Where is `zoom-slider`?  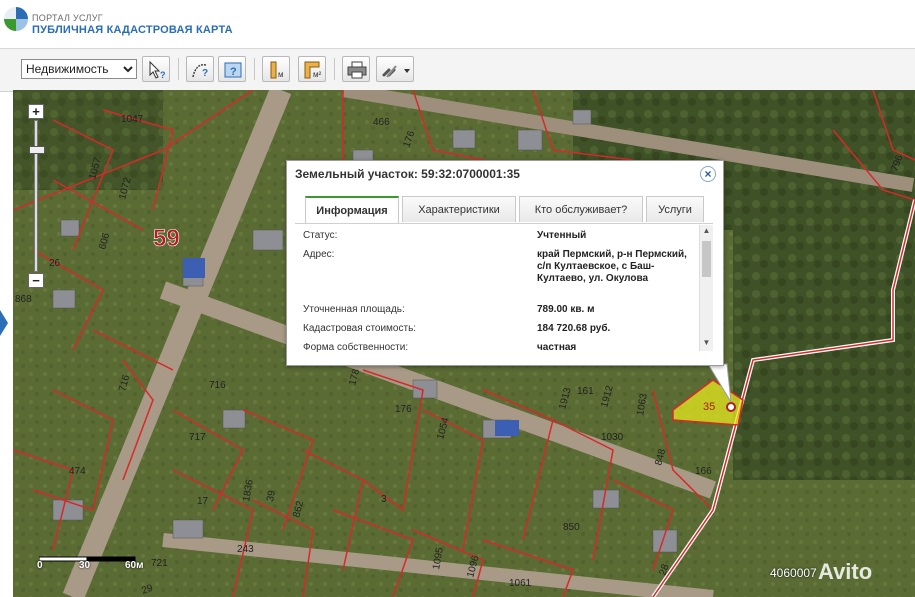 zoom-slider is located at coordinates (36, 196).